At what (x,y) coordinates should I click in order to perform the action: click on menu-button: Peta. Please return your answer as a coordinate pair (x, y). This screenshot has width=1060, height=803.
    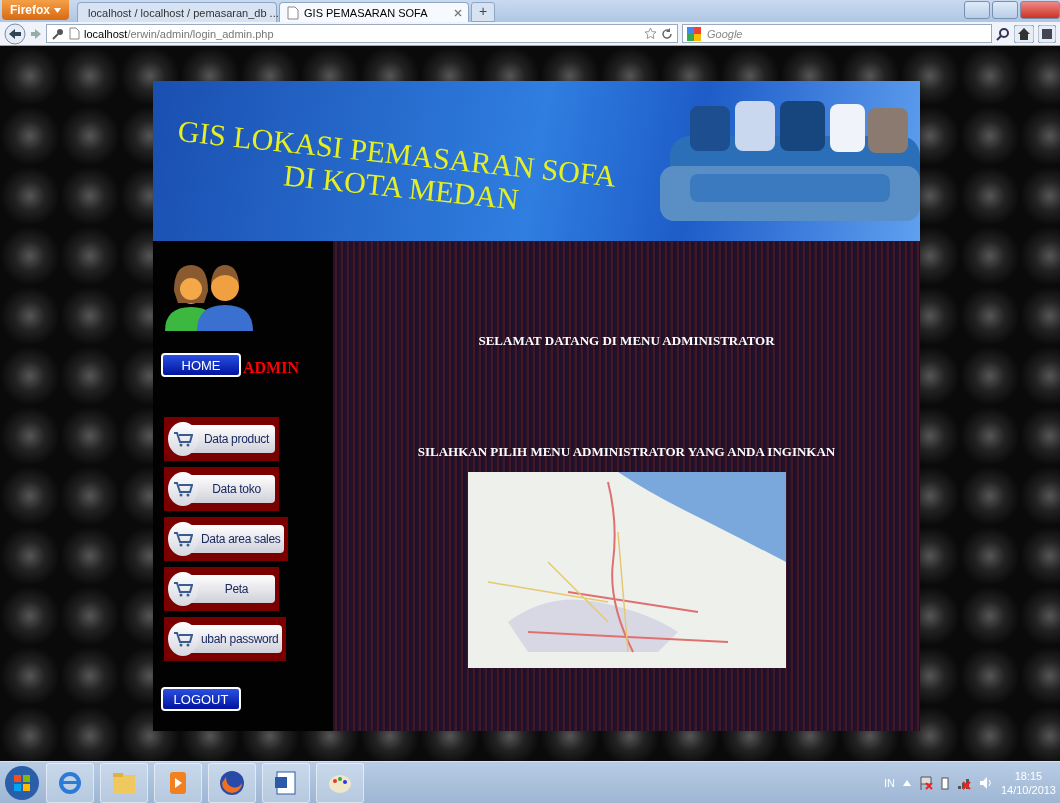
    Looking at the image, I should click on (221, 589).